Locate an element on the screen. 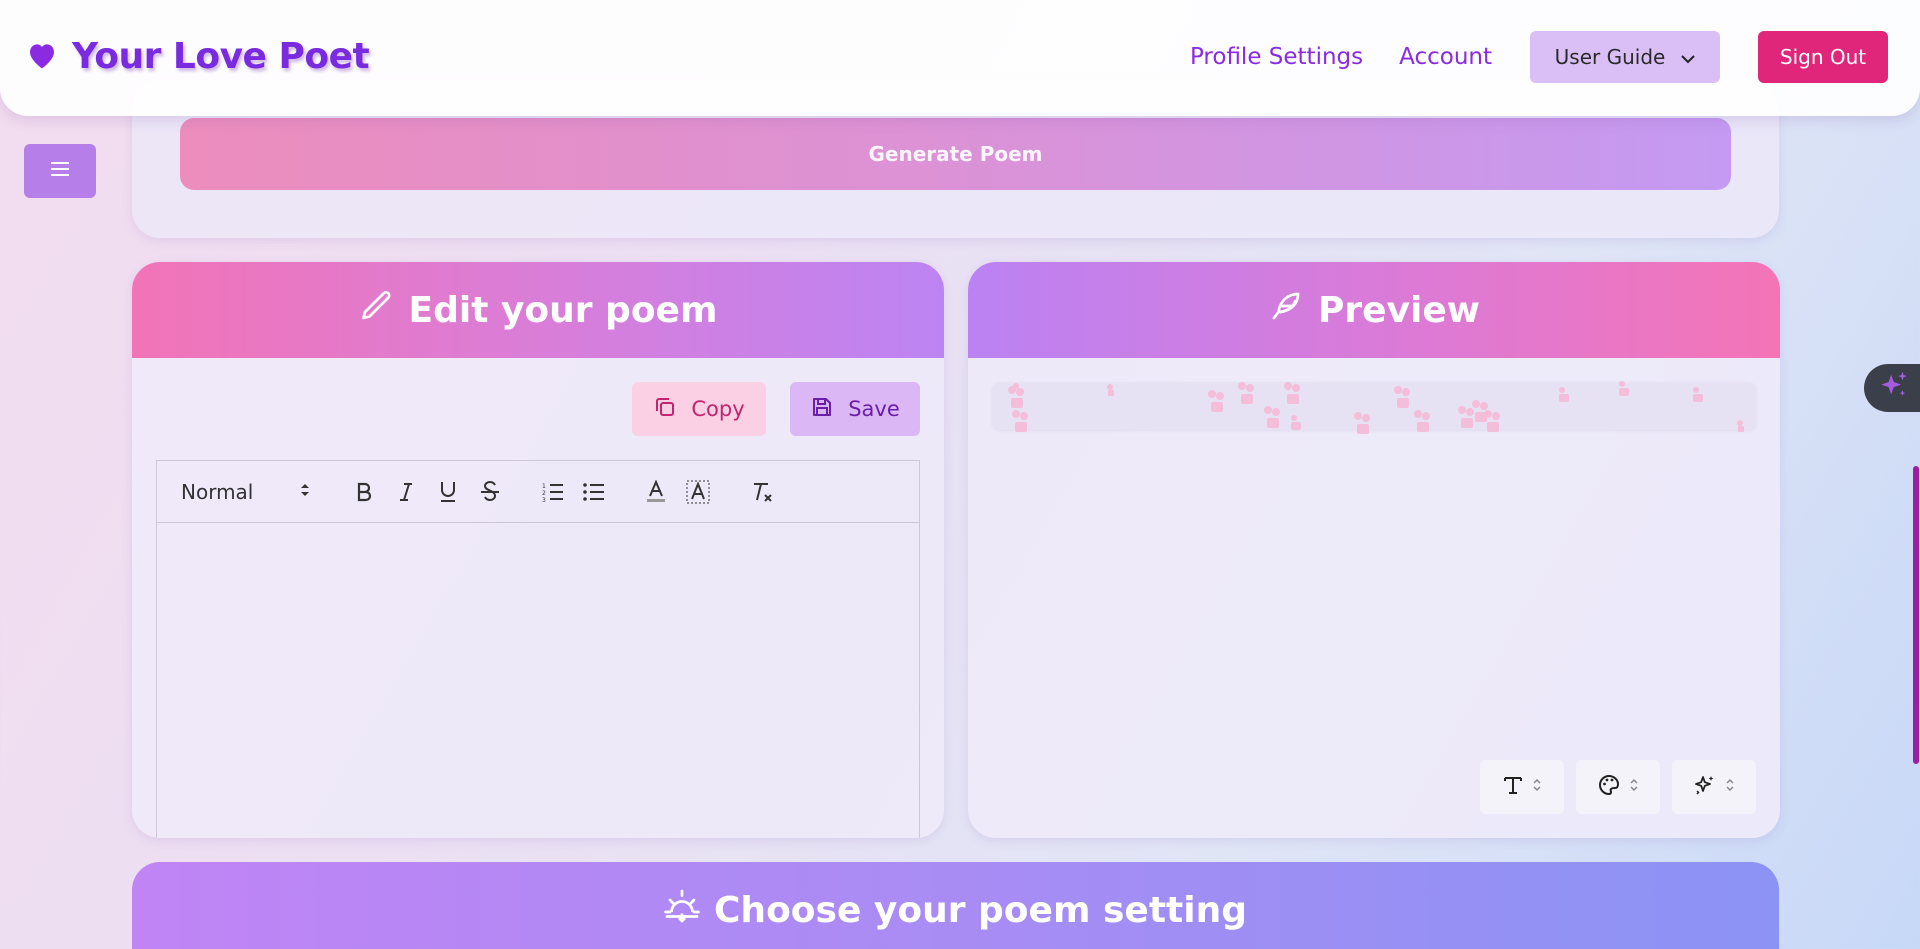 This screenshot has height=949, width=1920. sunrise-icon is located at coordinates (682, 910).